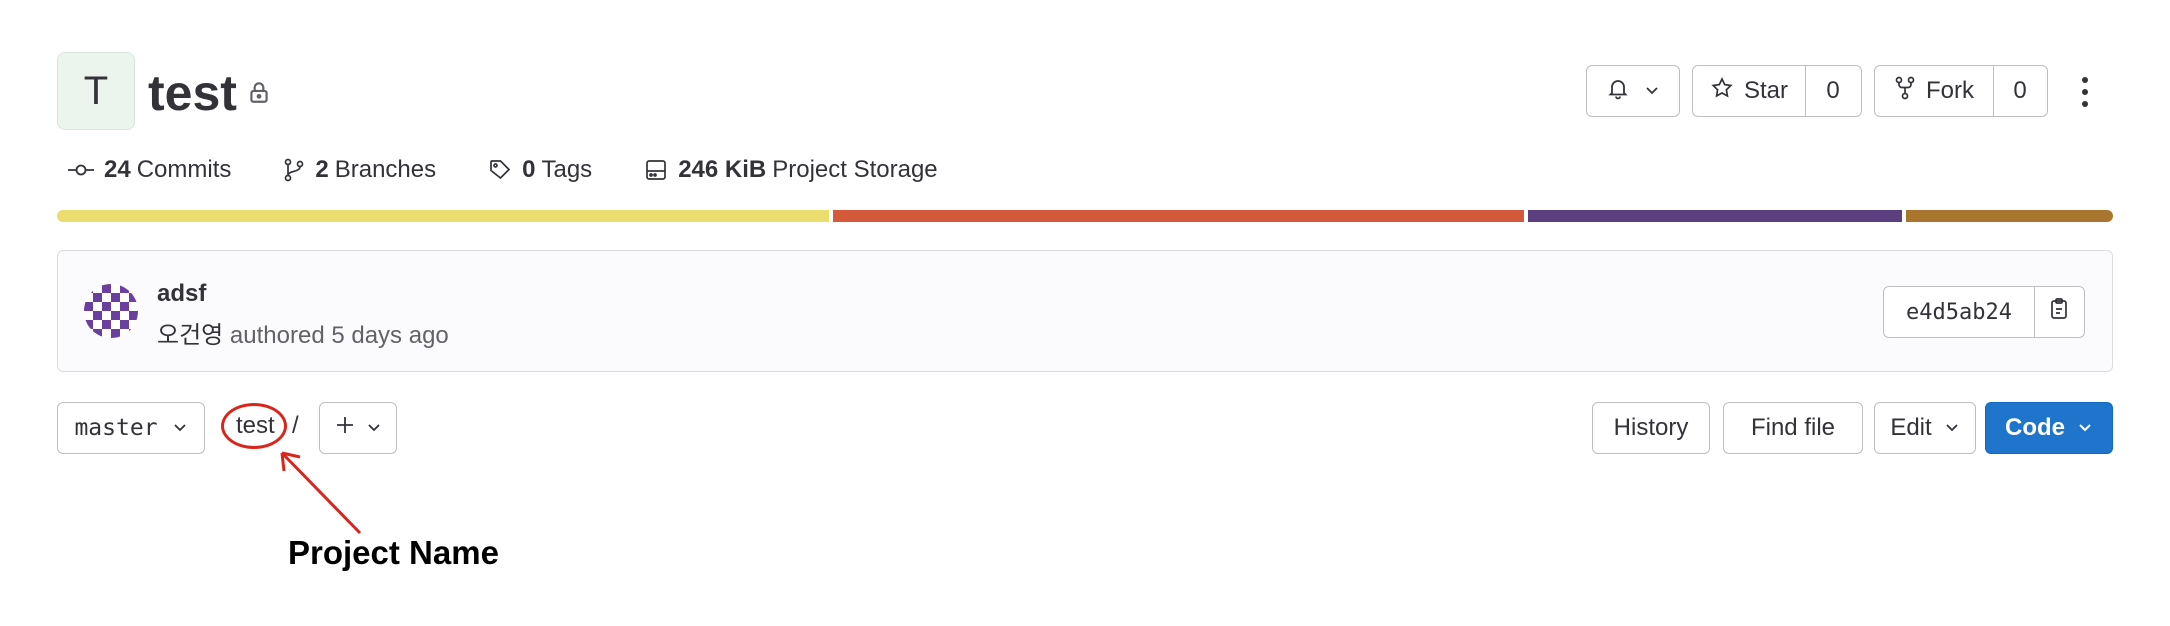 The height and width of the screenshot is (626, 2170). I want to click on fork-icon, so click(1905, 91).